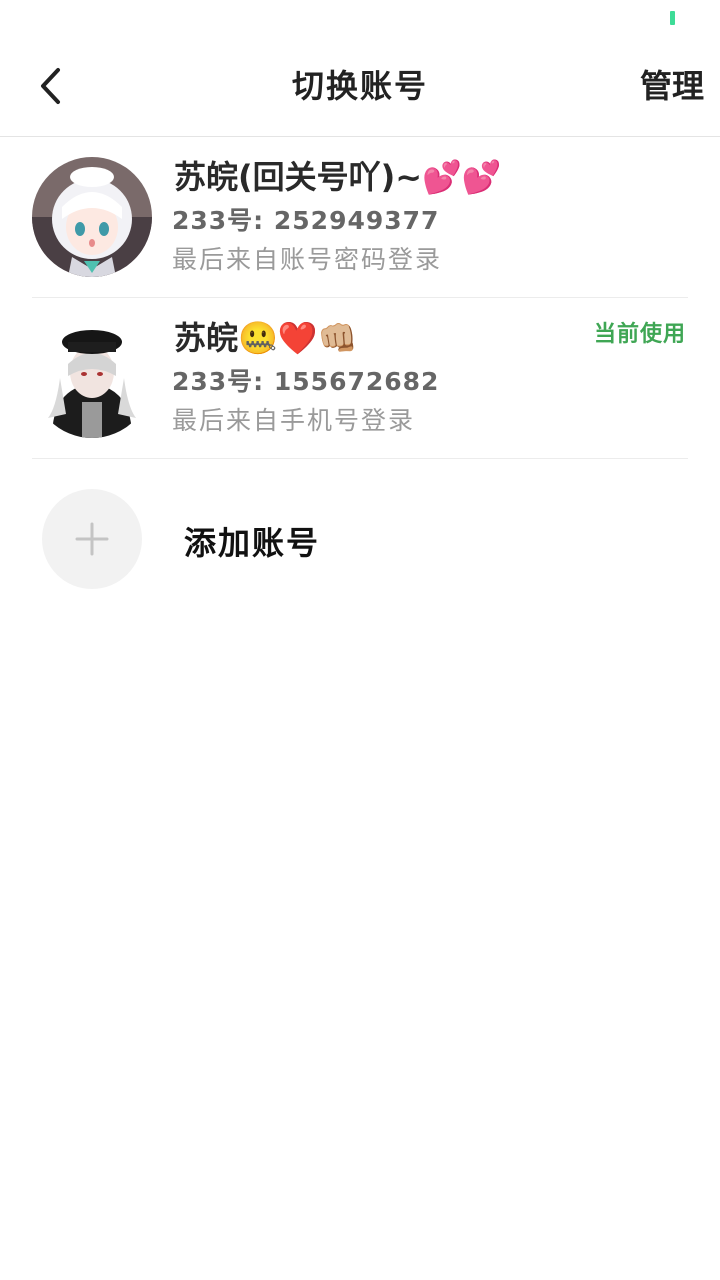 Image resolution: width=720 pixels, height=1280 pixels. I want to click on current-account-badge: 当前使用, so click(639, 334).